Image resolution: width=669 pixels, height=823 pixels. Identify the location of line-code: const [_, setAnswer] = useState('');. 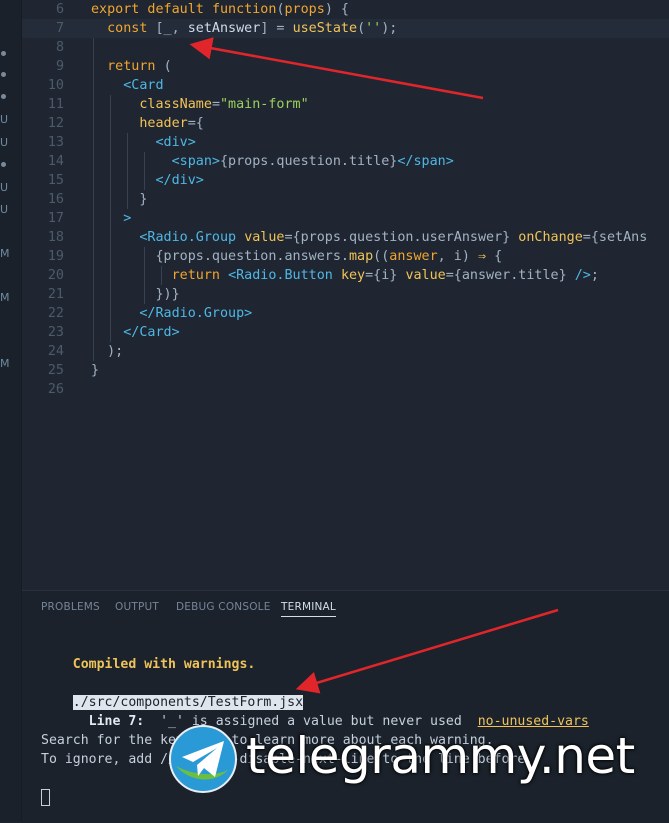
(244, 28).